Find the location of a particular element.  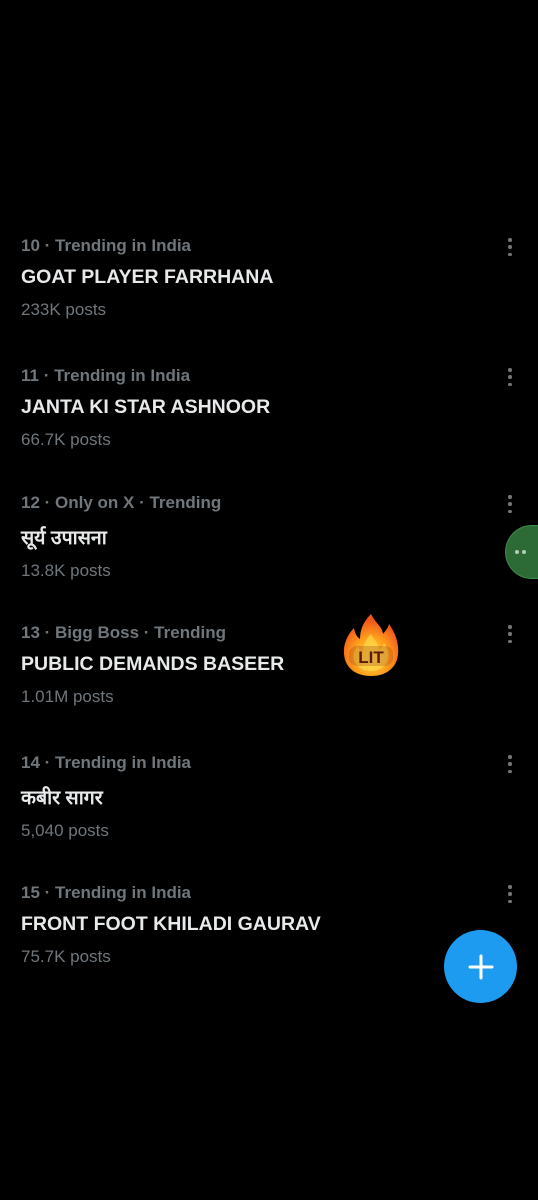

trend-post-count: 13.8K posts is located at coordinates (66, 570).